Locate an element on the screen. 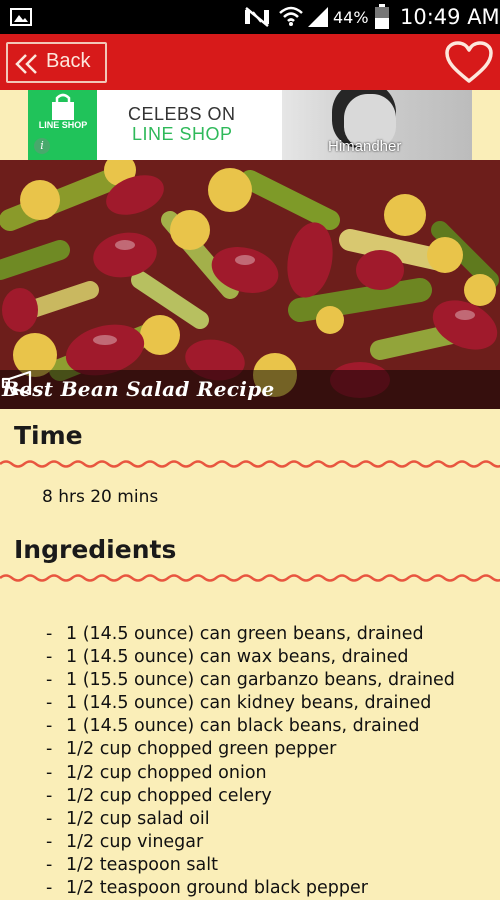 The image size is (500, 900). ad-logo-text: LINE SHOP is located at coordinates (63, 125).